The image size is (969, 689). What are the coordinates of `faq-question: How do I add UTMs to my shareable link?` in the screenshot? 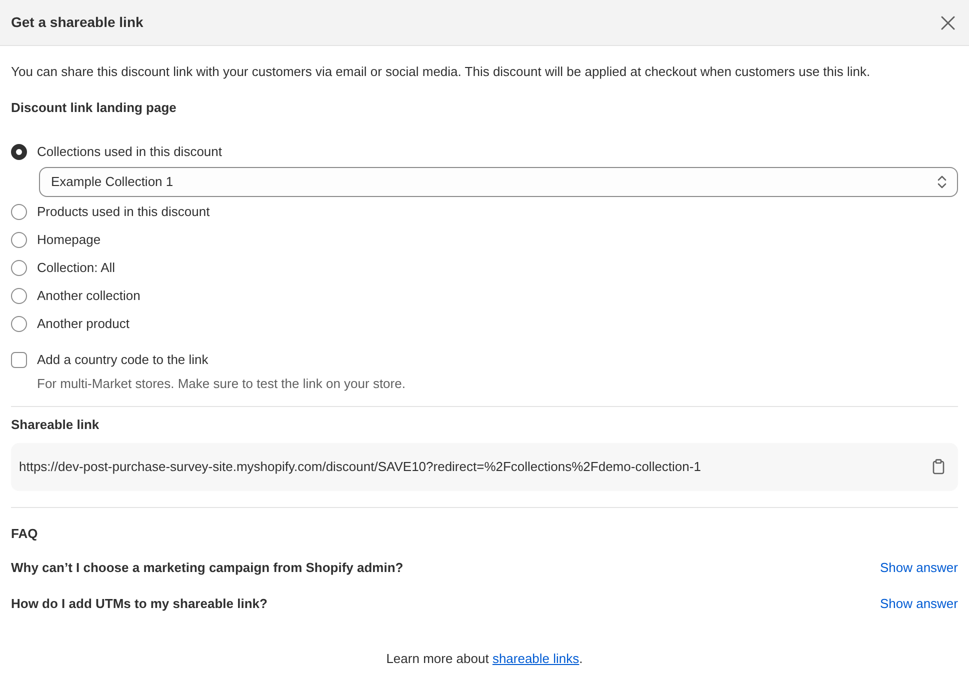 It's located at (139, 604).